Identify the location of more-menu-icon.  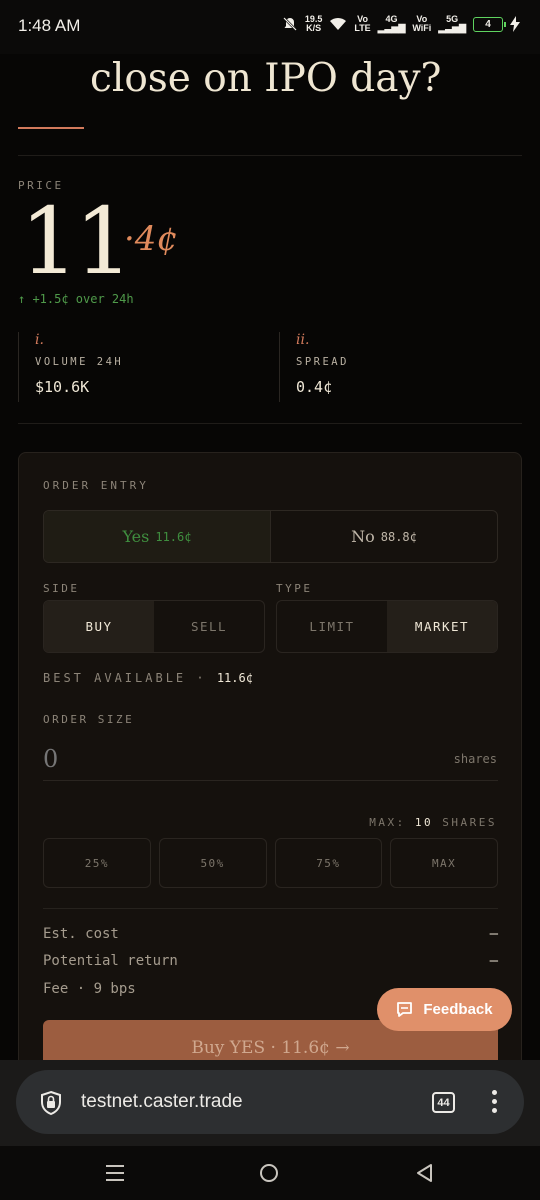
(494, 1101).